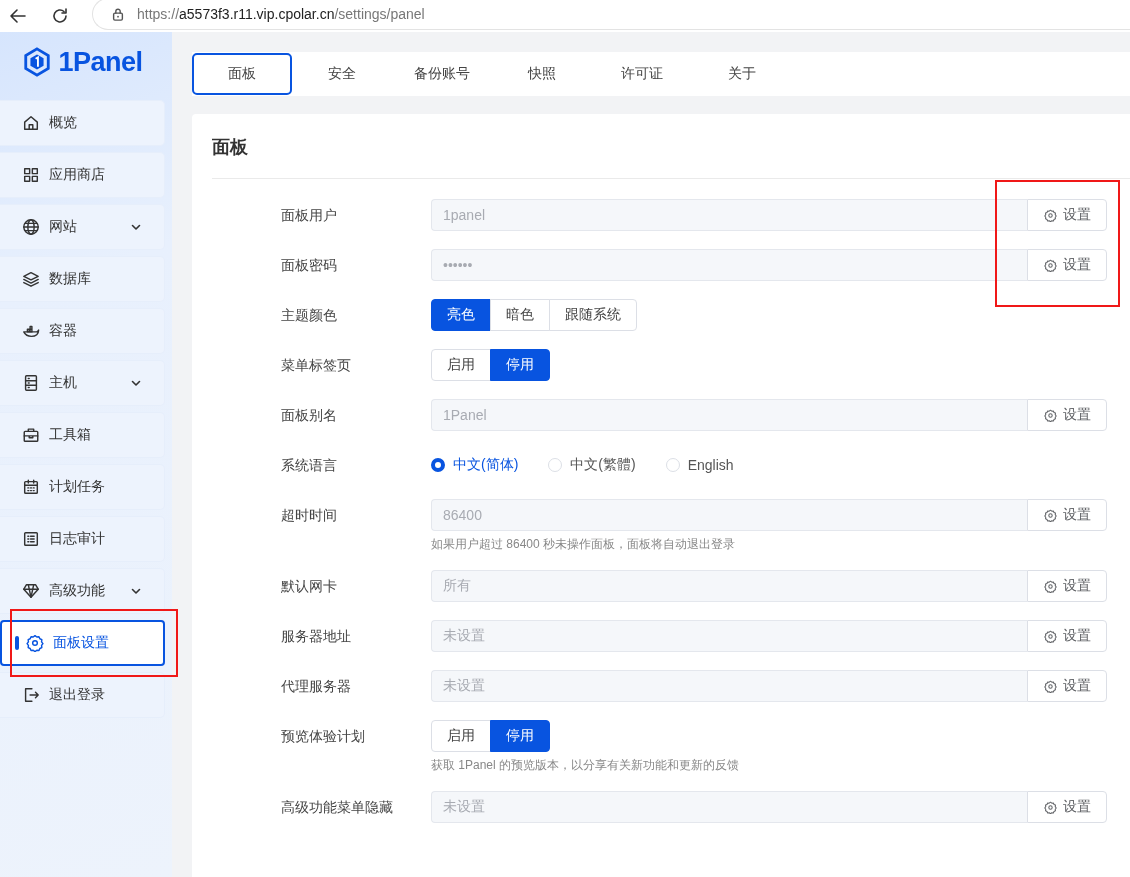 This screenshot has height=877, width=1130. Describe the element at coordinates (35, 643) in the screenshot. I see `settings-icon` at that location.